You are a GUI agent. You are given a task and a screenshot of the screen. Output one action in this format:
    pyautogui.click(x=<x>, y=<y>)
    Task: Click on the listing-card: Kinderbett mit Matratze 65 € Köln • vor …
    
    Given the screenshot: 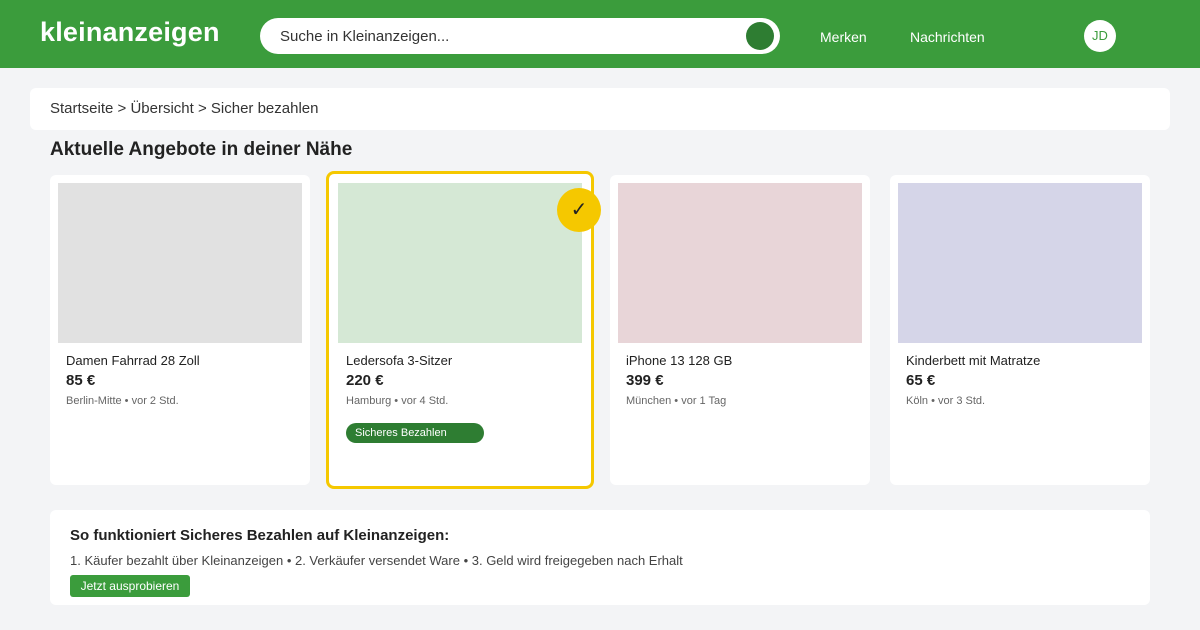 What is the action you would take?
    pyautogui.click(x=1020, y=330)
    